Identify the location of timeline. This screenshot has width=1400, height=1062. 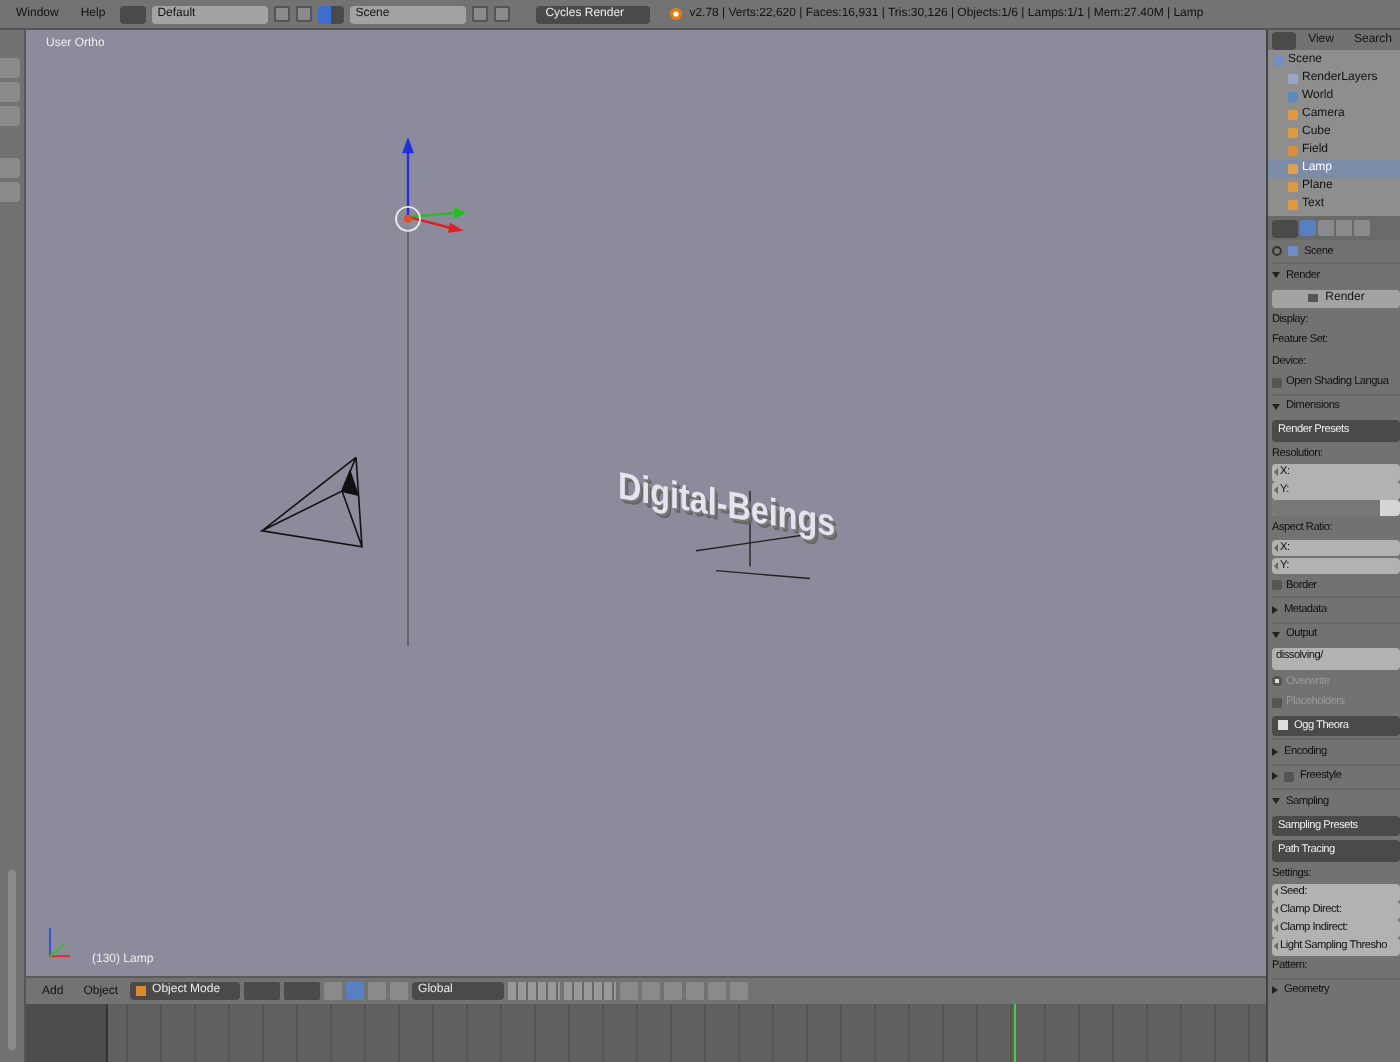
(646, 1033).